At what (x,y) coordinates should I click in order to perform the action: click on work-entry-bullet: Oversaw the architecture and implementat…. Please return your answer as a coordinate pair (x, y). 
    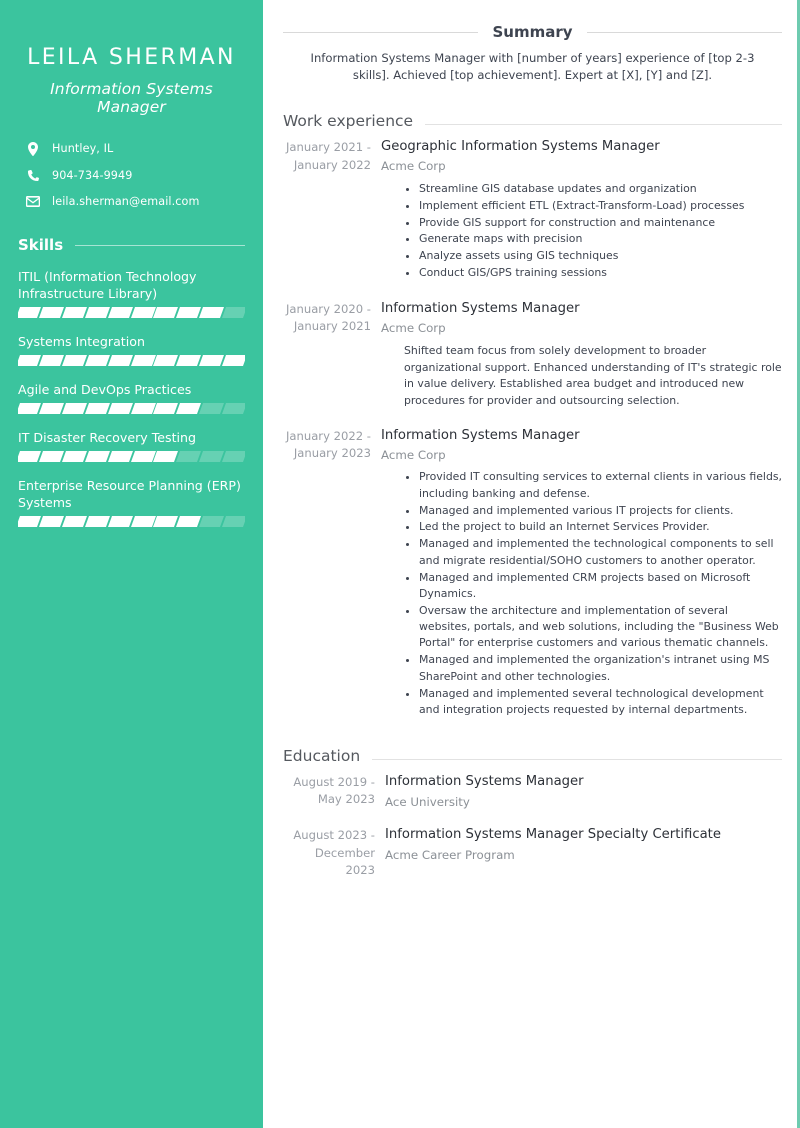
    Looking at the image, I should click on (600, 627).